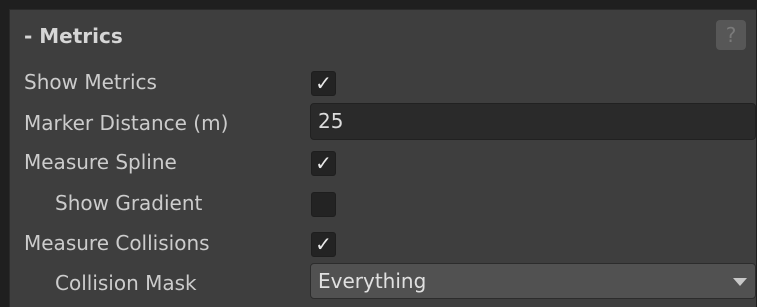 The height and width of the screenshot is (307, 757). I want to click on help-icon: ?, so click(731, 35).